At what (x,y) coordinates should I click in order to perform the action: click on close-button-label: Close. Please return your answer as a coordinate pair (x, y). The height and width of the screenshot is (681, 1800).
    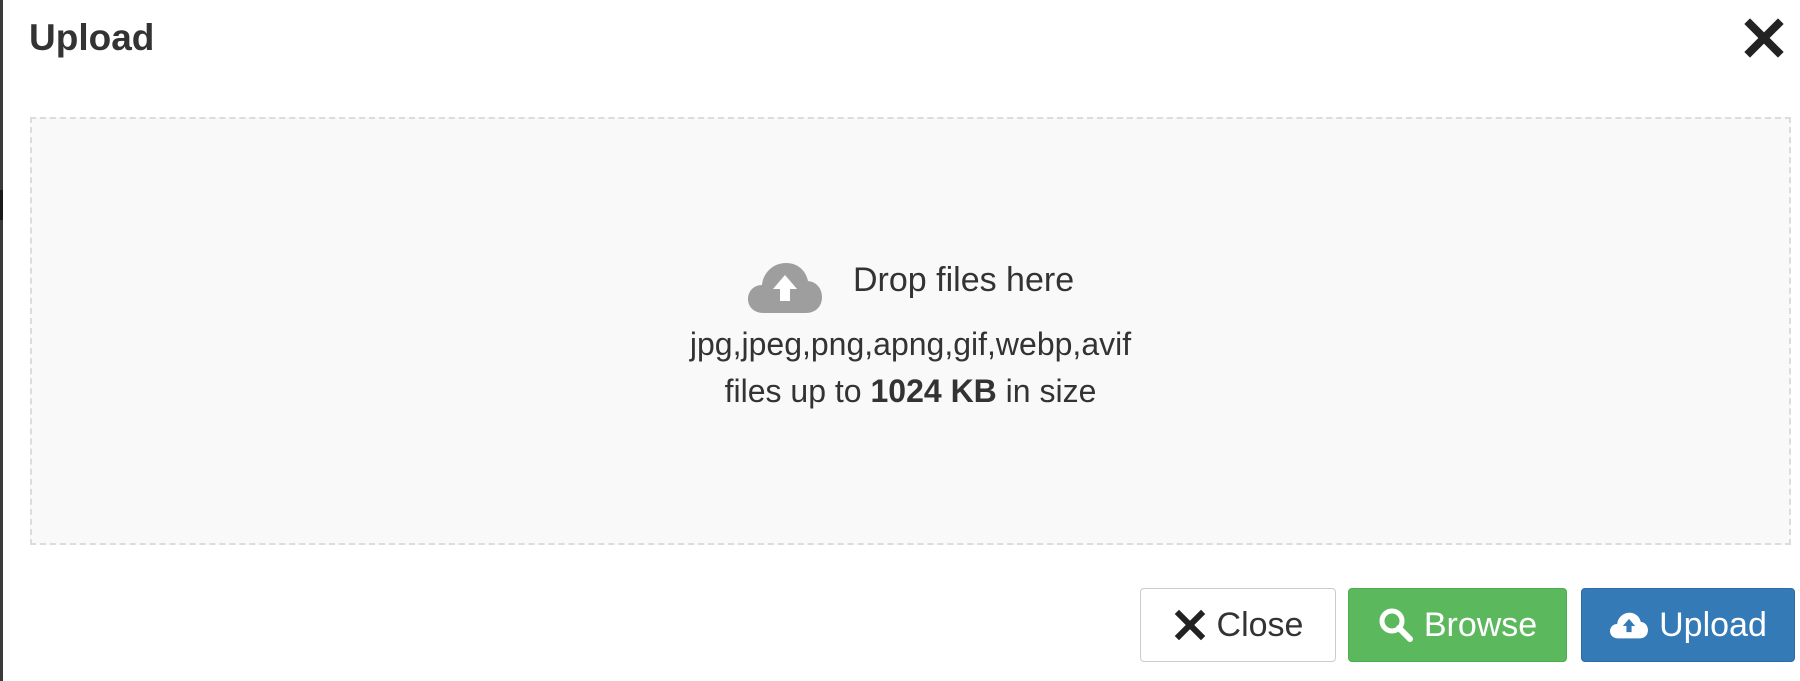
    Looking at the image, I should click on (1260, 624).